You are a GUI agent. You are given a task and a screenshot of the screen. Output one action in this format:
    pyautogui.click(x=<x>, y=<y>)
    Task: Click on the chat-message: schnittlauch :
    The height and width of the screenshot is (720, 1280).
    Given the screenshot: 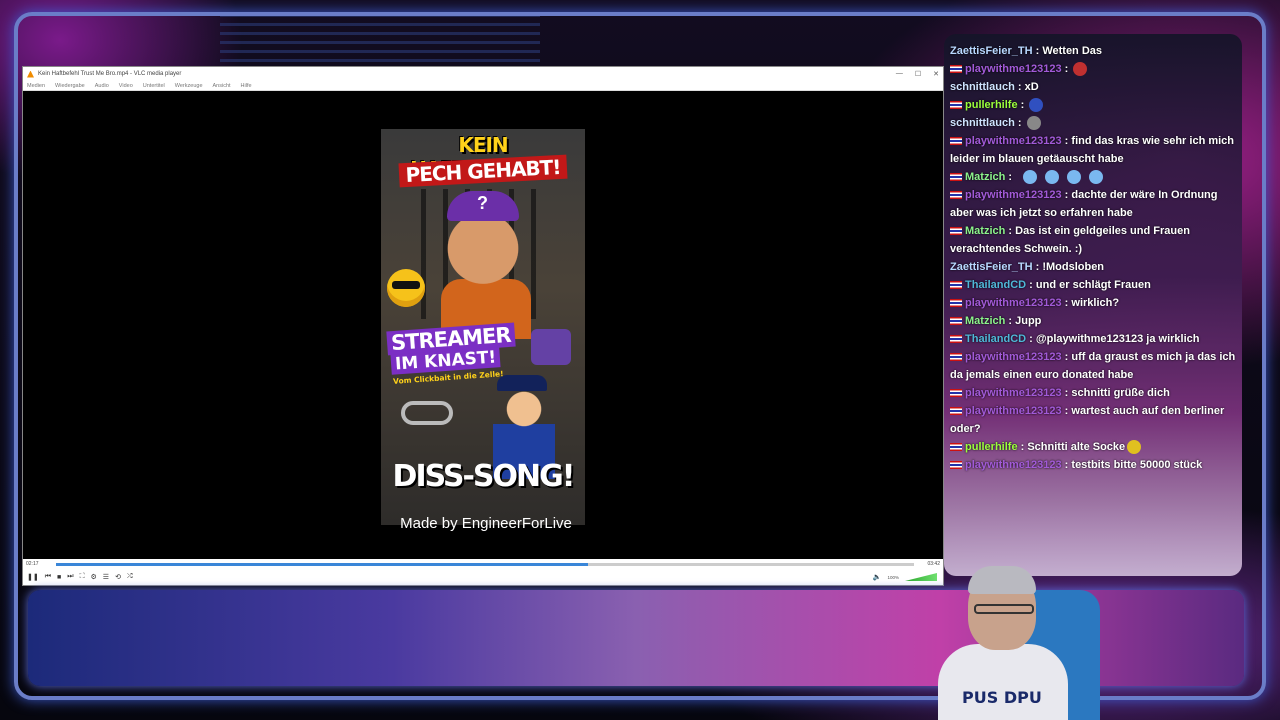 What is the action you would take?
    pyautogui.click(x=1093, y=123)
    